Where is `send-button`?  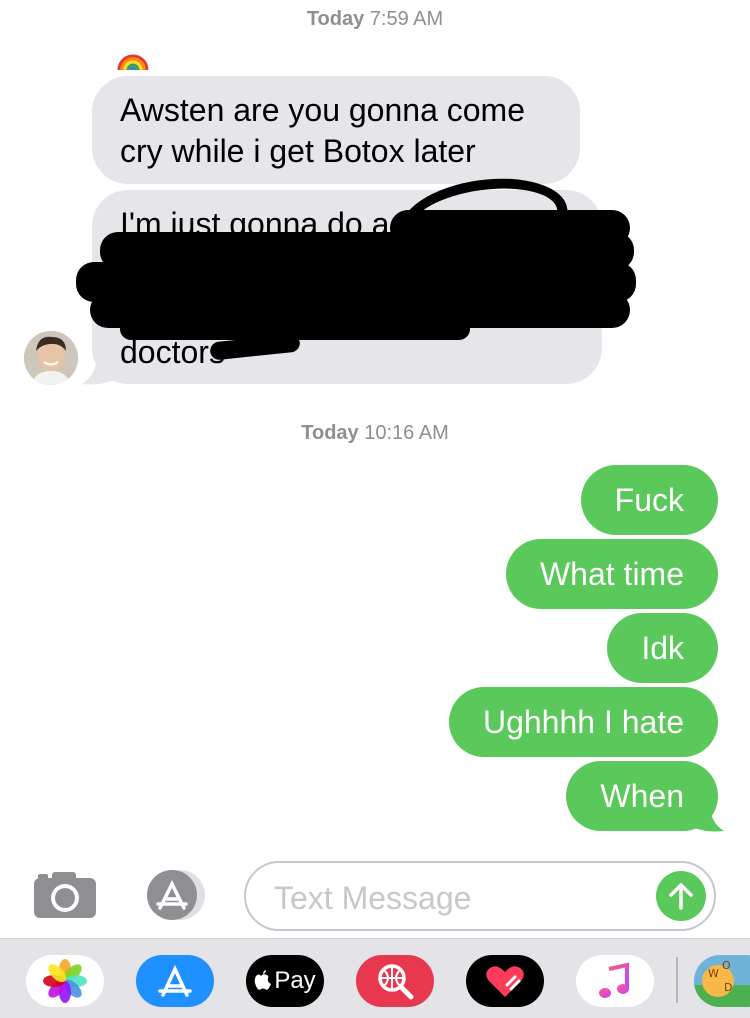
send-button is located at coordinates (681, 896).